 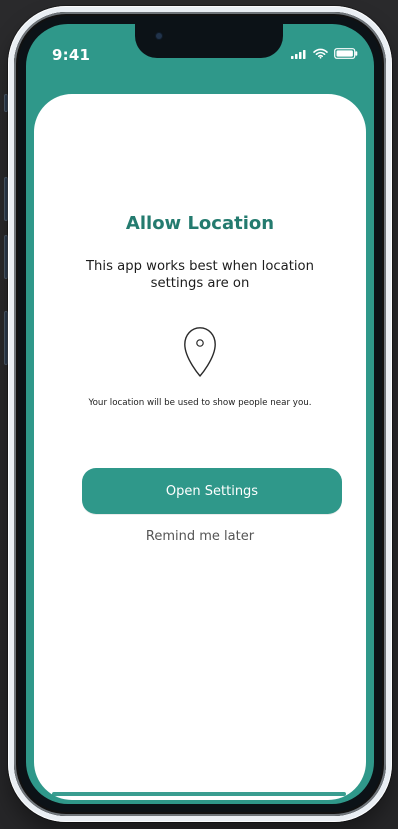 I want to click on notch, so click(x=209, y=41).